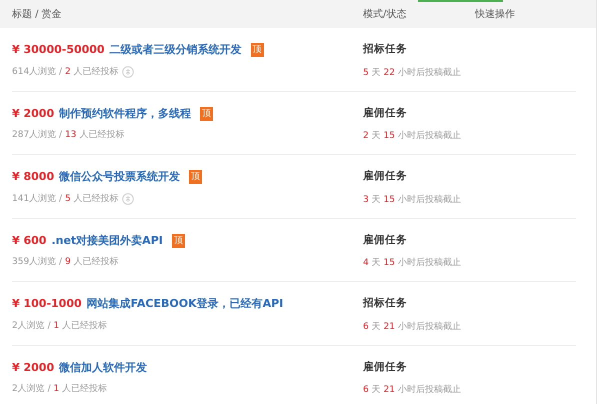  Describe the element at coordinates (47, 304) in the screenshot. I see `price-text: ¥ 100-1000` at that location.